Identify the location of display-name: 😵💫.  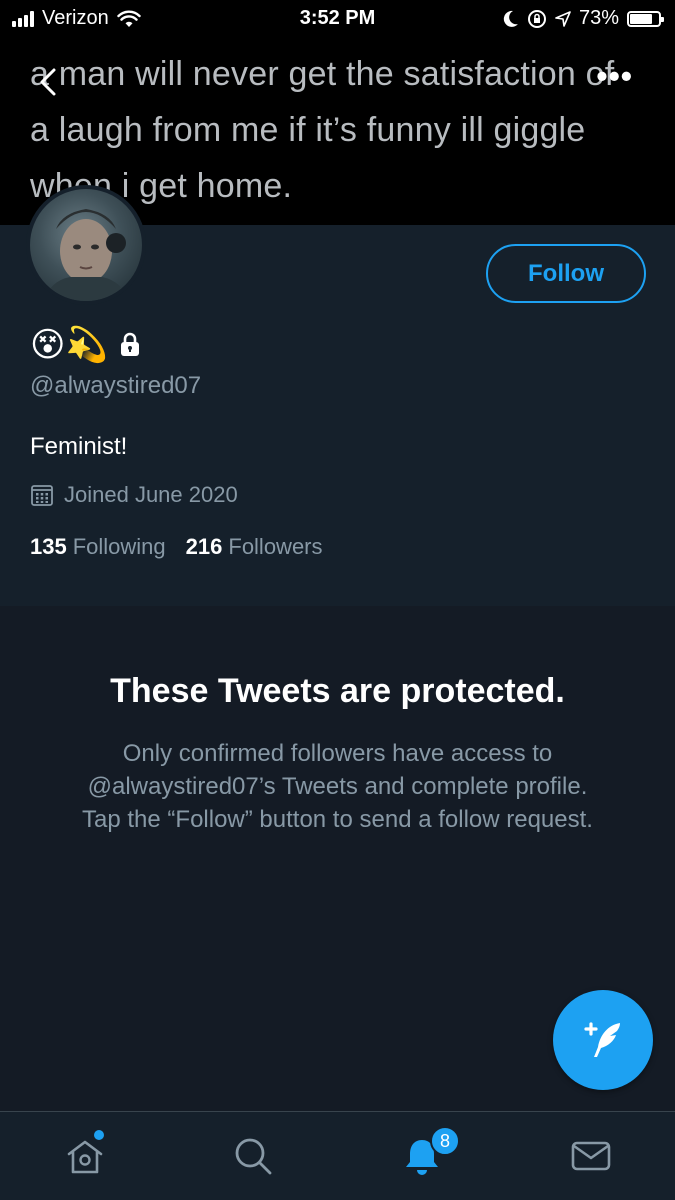
(87, 345).